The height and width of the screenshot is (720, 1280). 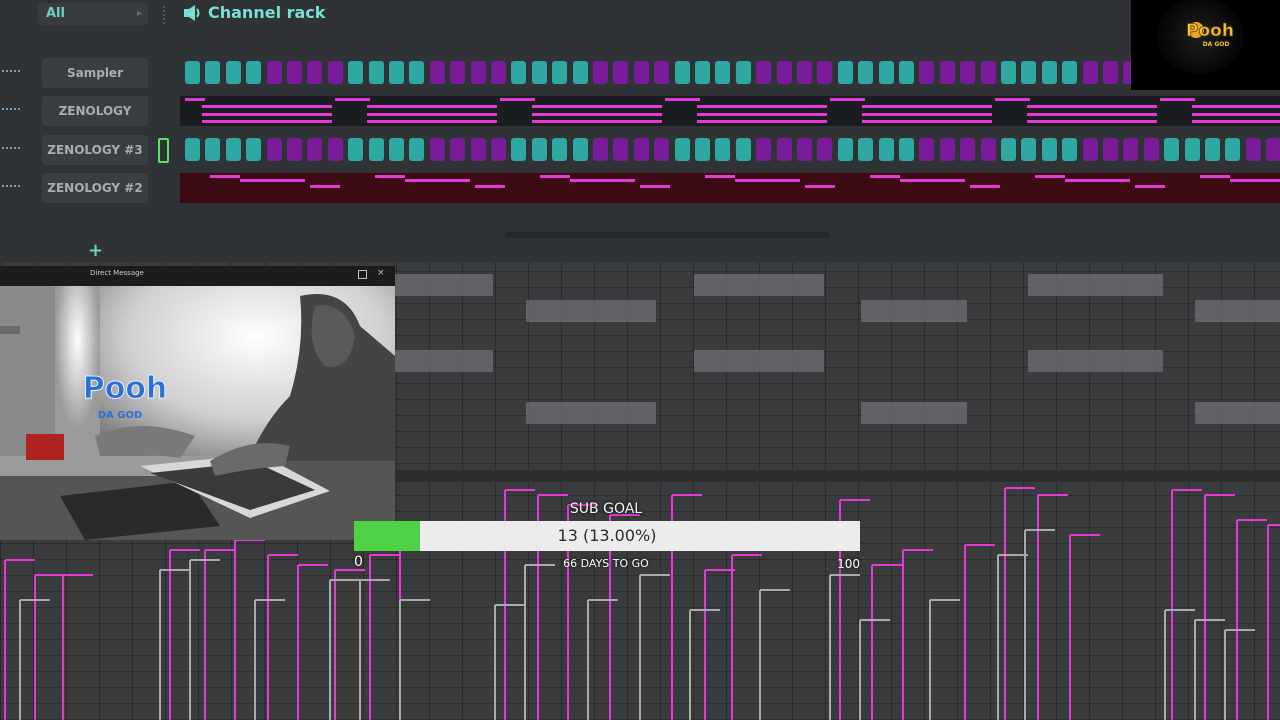 I want to click on speaker-icon, so click(x=193, y=13).